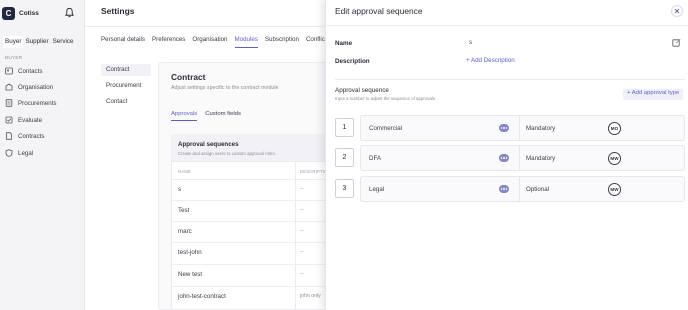 The height and width of the screenshot is (310, 688). Describe the element at coordinates (344, 157) in the screenshot. I see `sequence-number-input: 2` at that location.